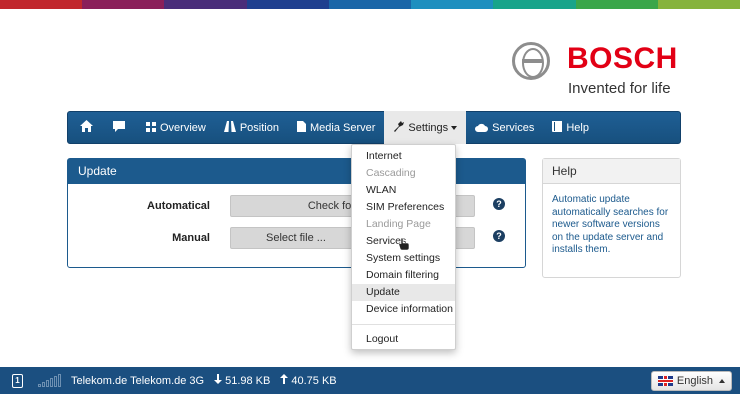  I want to click on menu-item-update: Update, so click(403, 292).